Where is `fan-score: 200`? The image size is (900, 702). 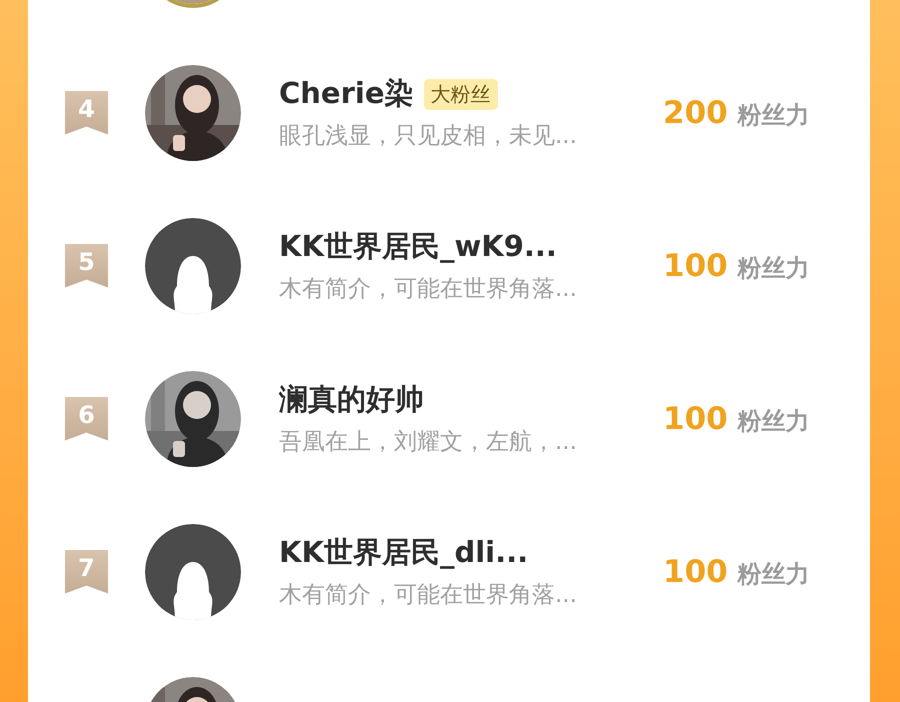 fan-score: 200 is located at coordinates (695, 112).